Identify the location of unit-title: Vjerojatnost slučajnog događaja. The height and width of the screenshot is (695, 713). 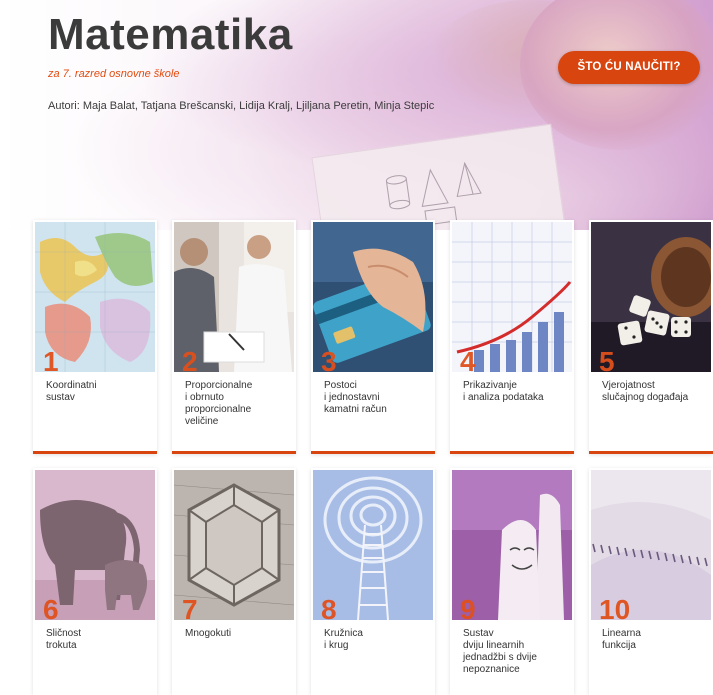
(645, 391).